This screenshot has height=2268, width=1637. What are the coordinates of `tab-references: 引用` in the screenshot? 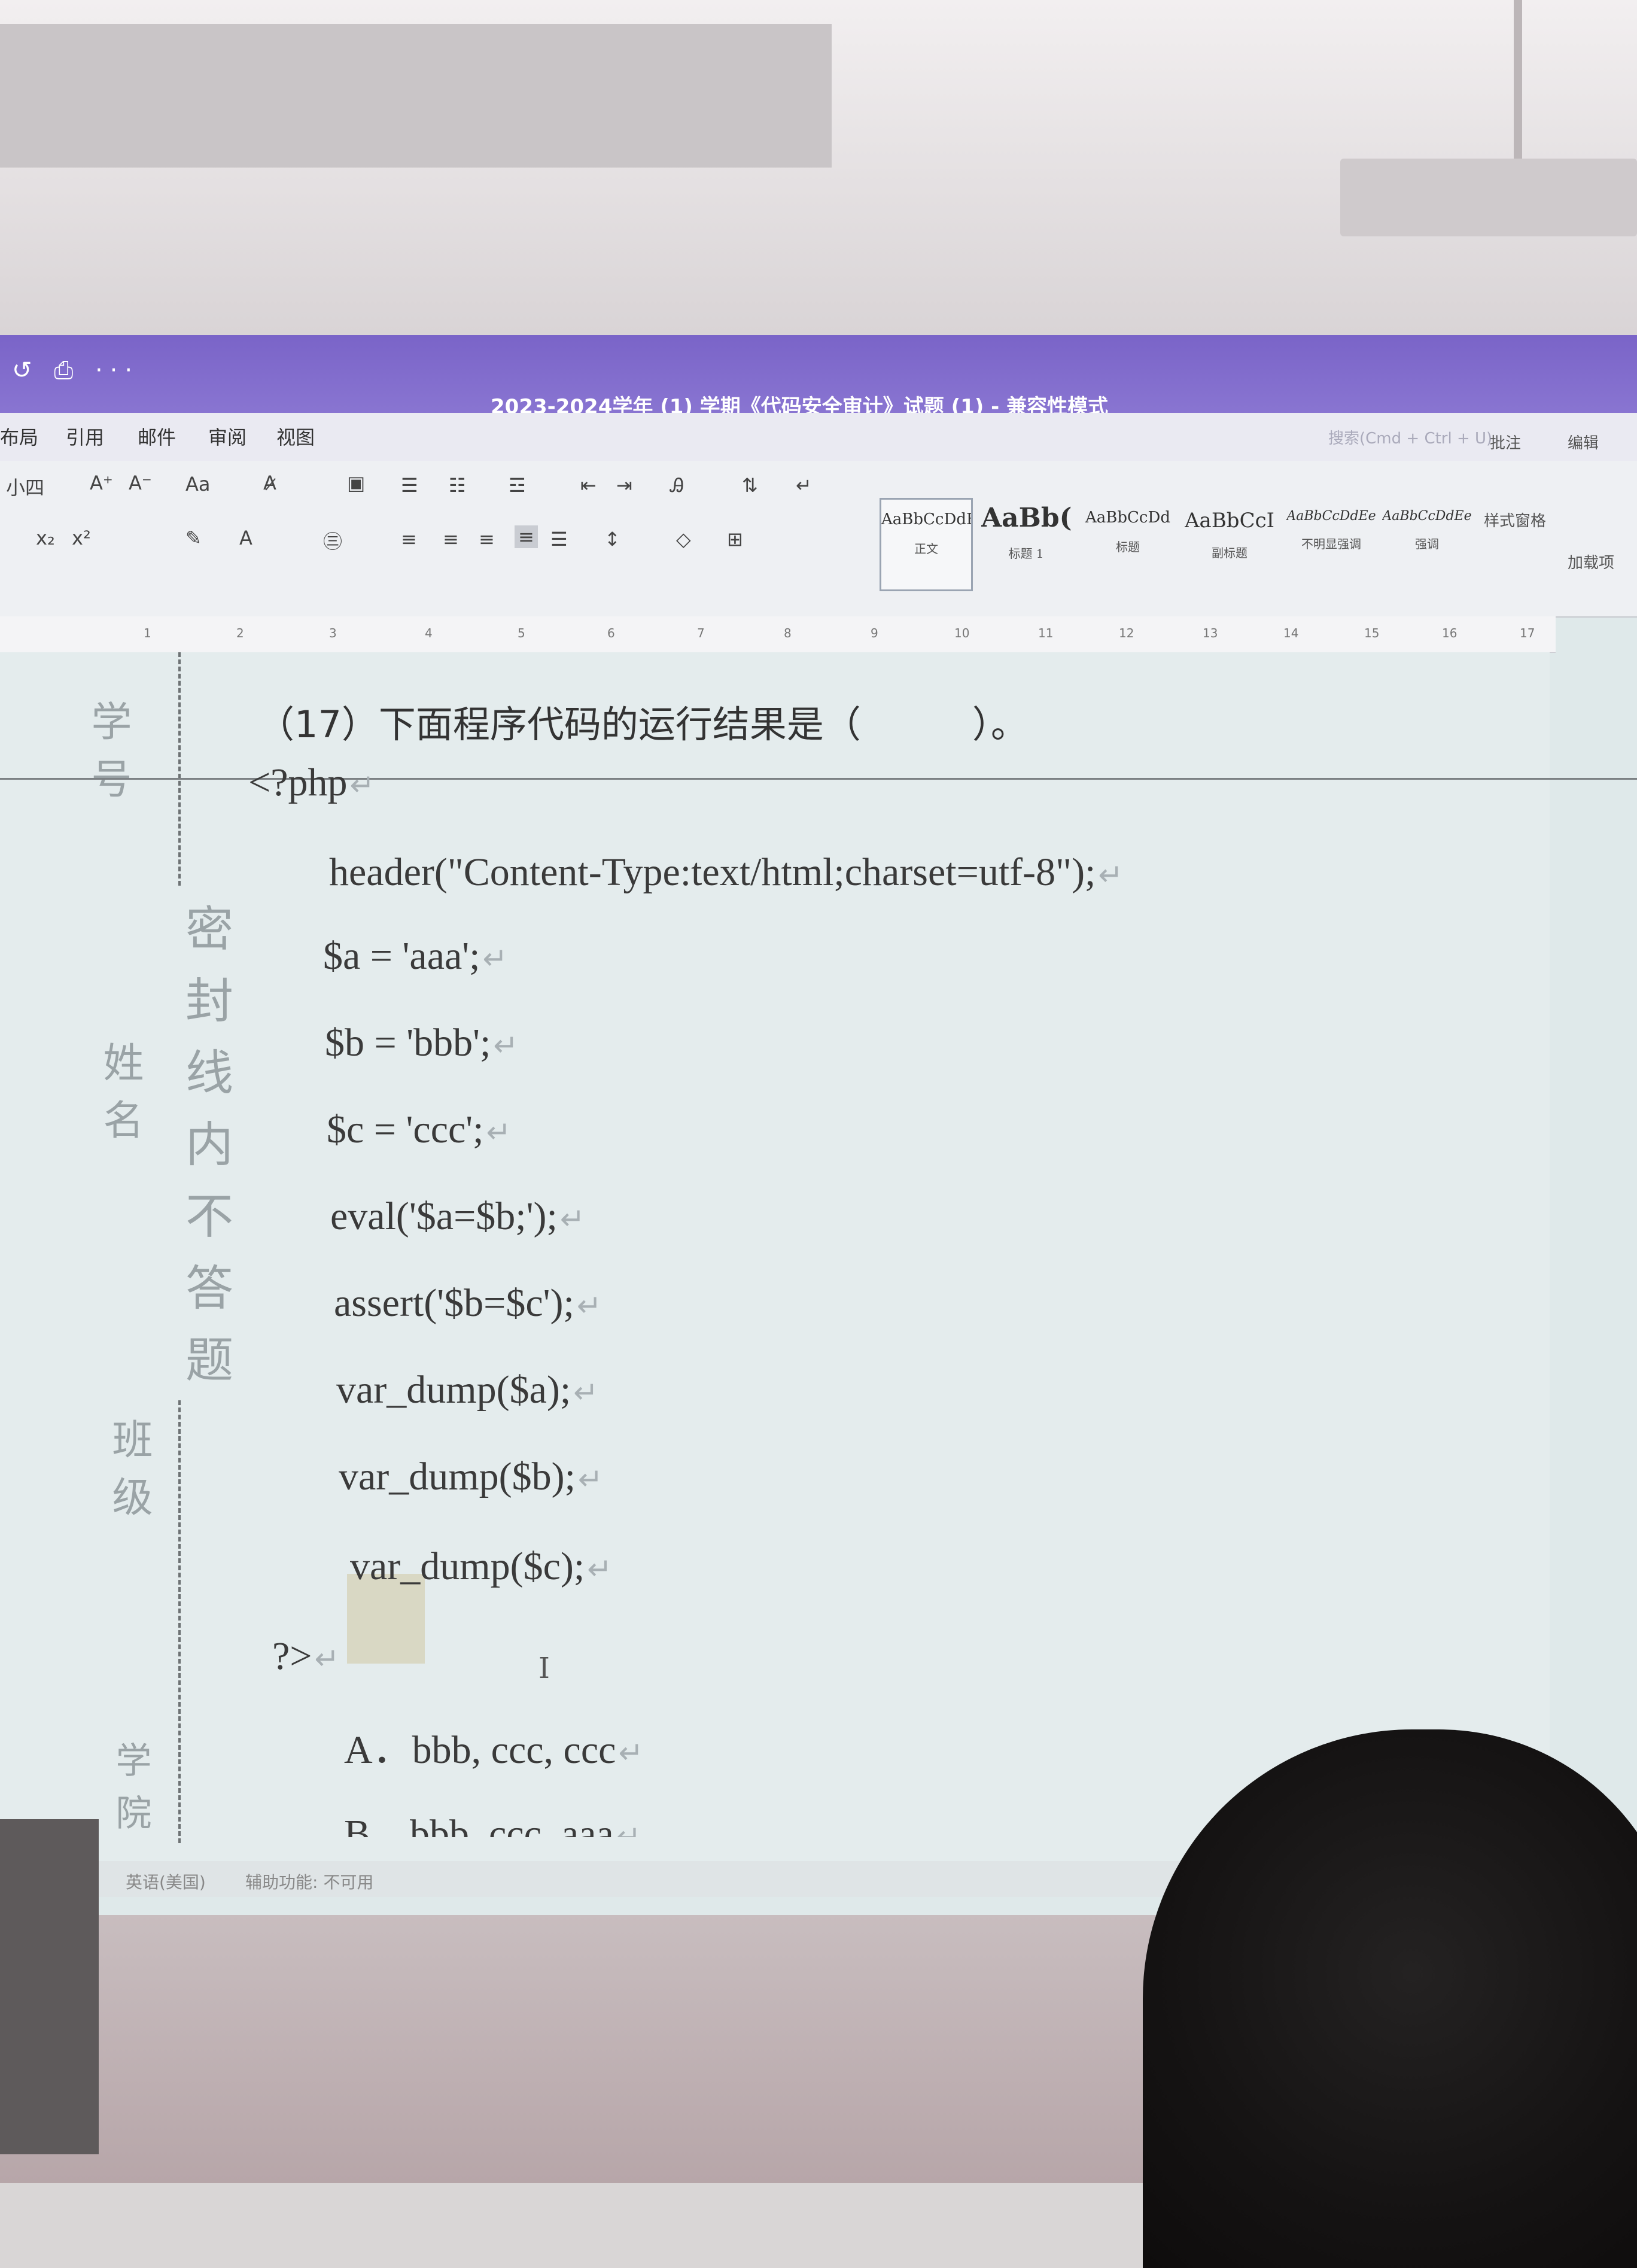 It's located at (85, 436).